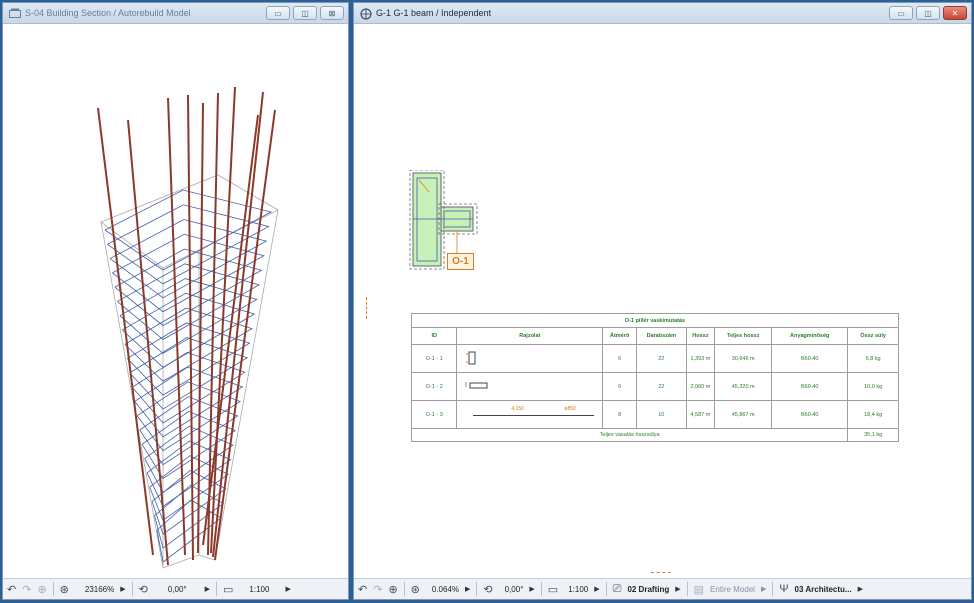 The image size is (974, 603). Describe the element at coordinates (570, 408) in the screenshot. I see `bar-note-label: ø850` at that location.